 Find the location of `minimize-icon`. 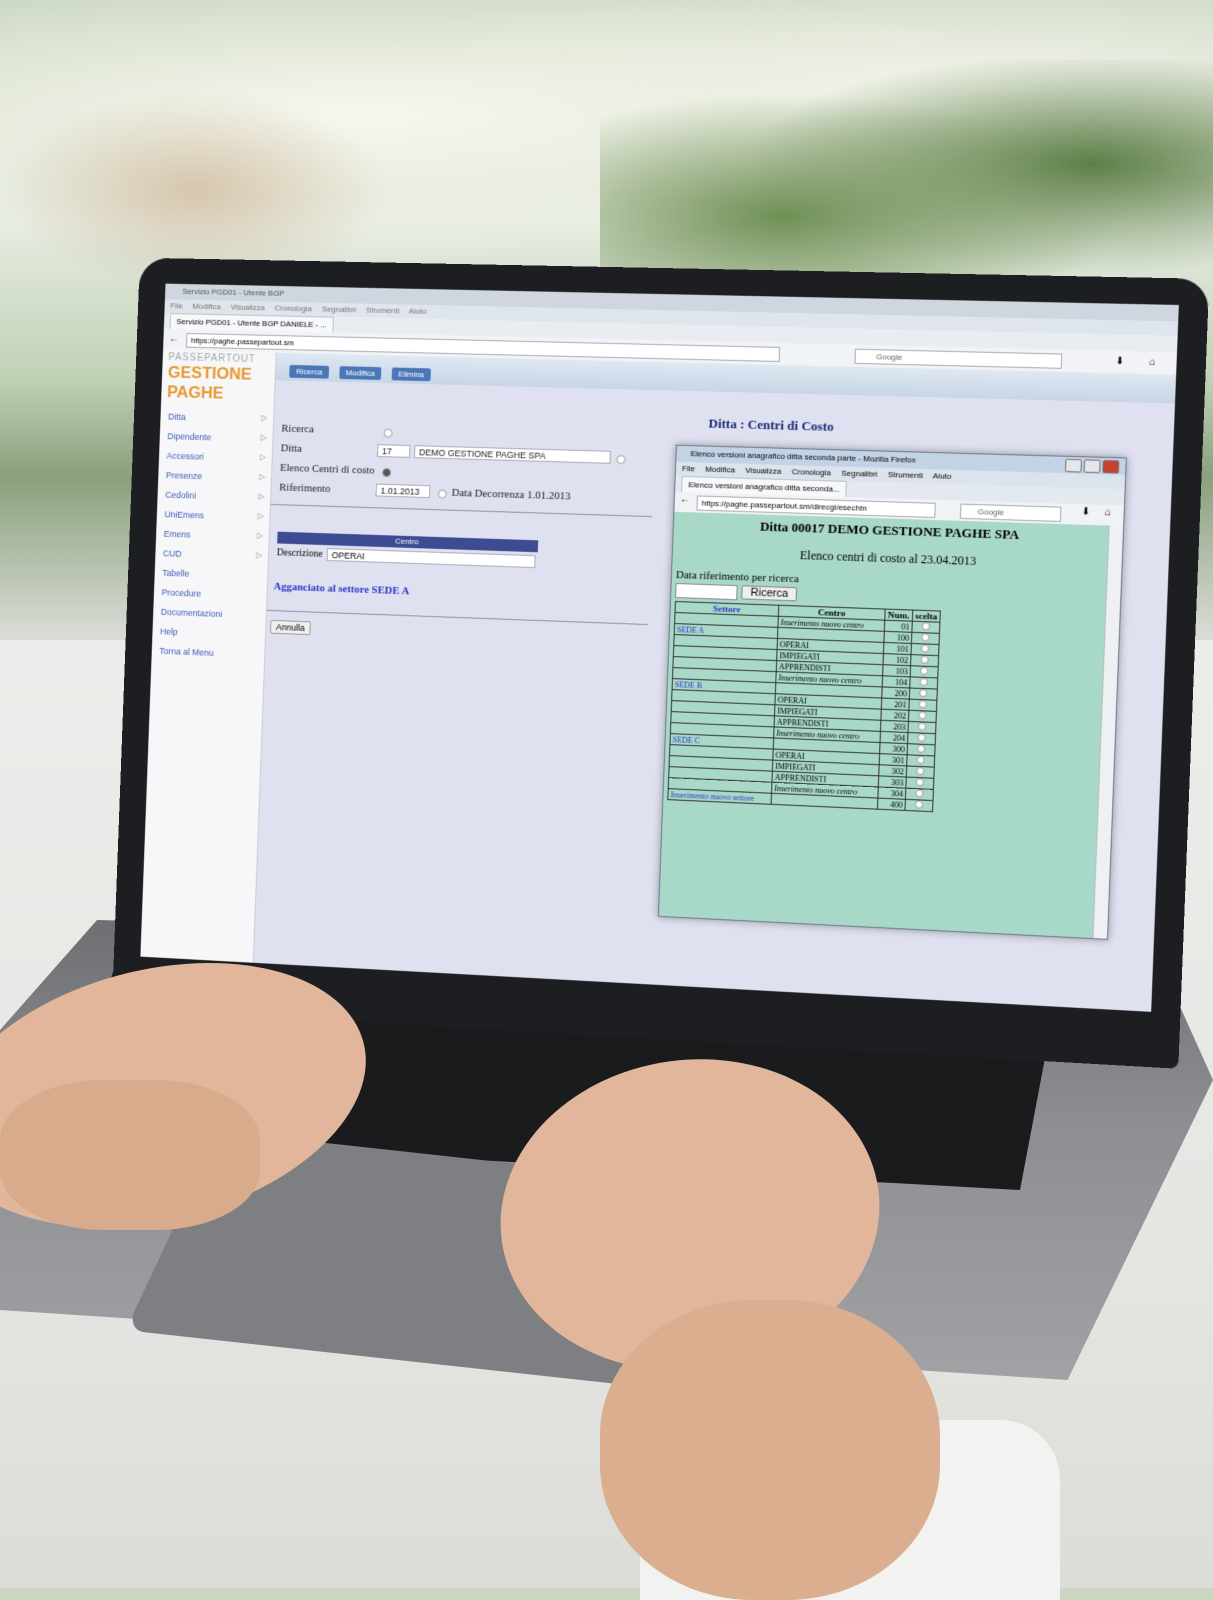

minimize-icon is located at coordinates (1073, 466).